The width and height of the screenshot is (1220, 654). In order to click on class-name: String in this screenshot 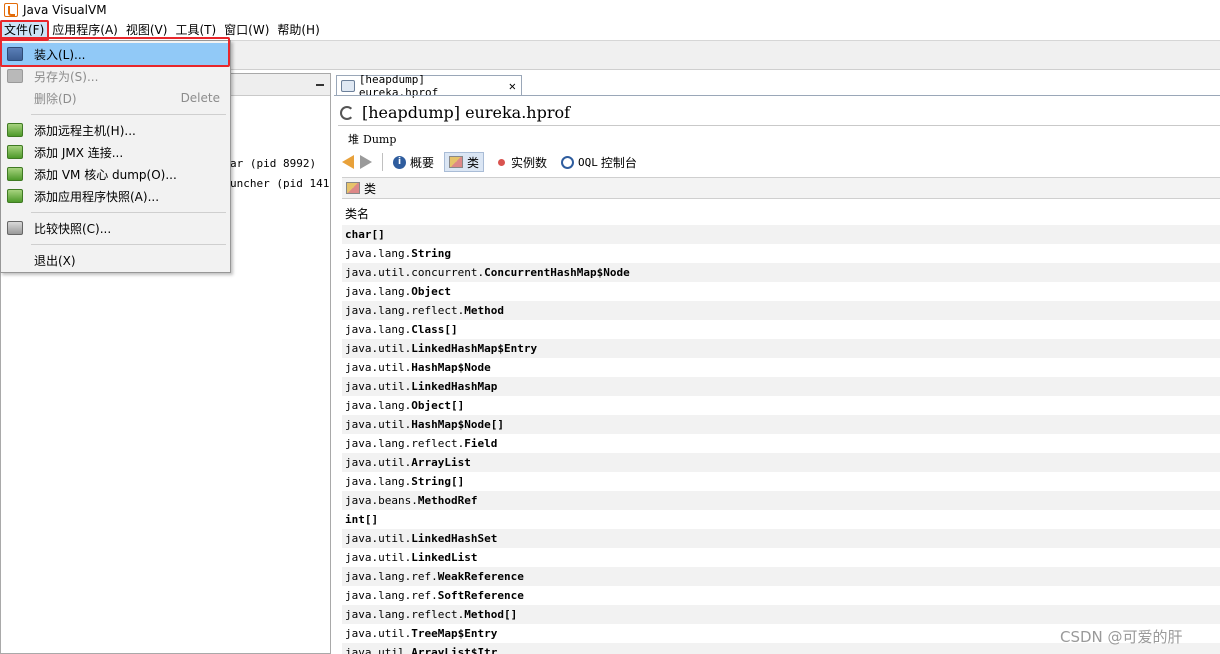, I will do `click(431, 253)`.